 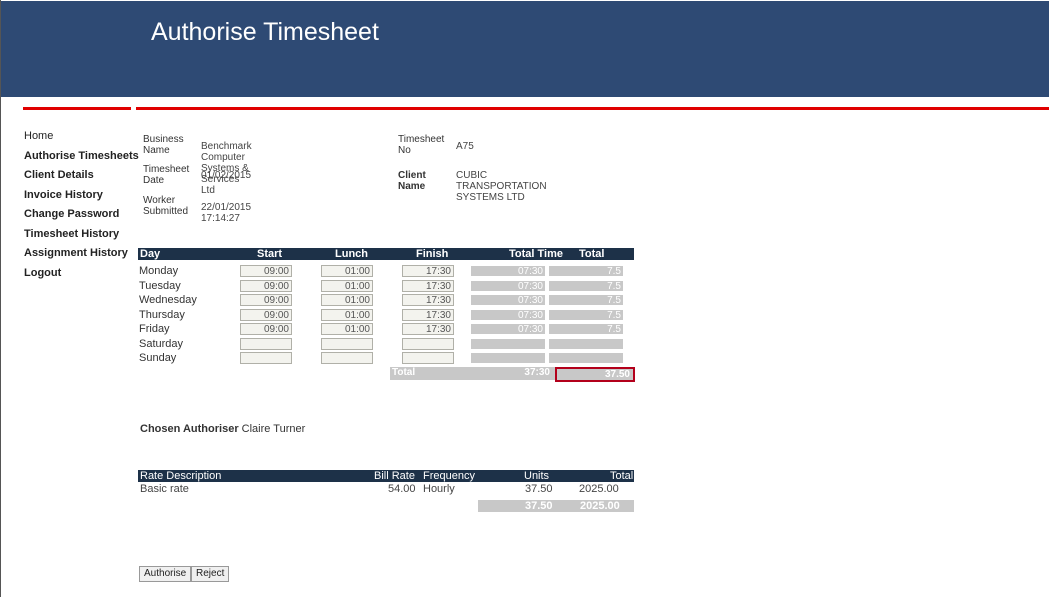 What do you see at coordinates (537, 372) in the screenshot?
I see `total-time-sum: 37:30` at bounding box center [537, 372].